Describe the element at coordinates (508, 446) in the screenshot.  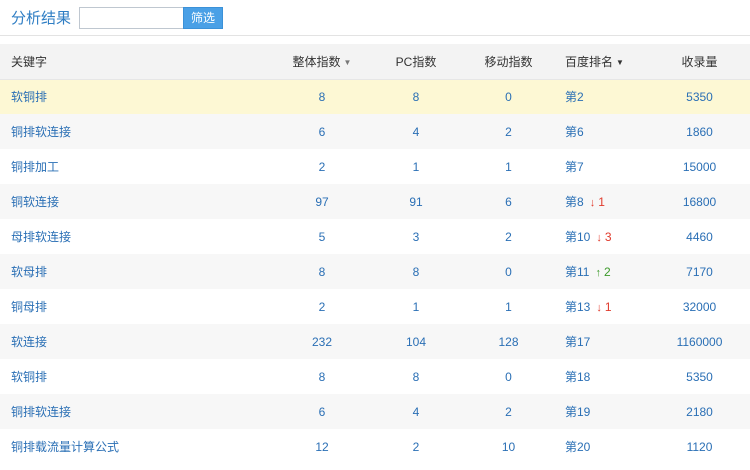
I see `mobile-index-cell: 10` at that location.